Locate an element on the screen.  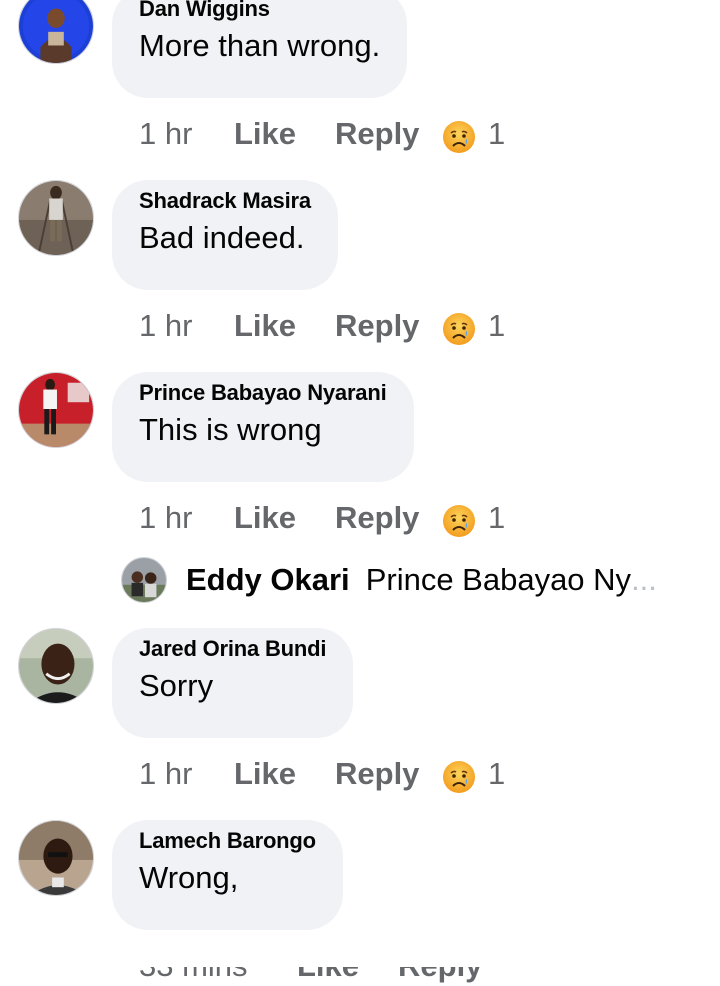
comment-bubble: Dan Wiggins More than wrong. is located at coordinates (260, 49).